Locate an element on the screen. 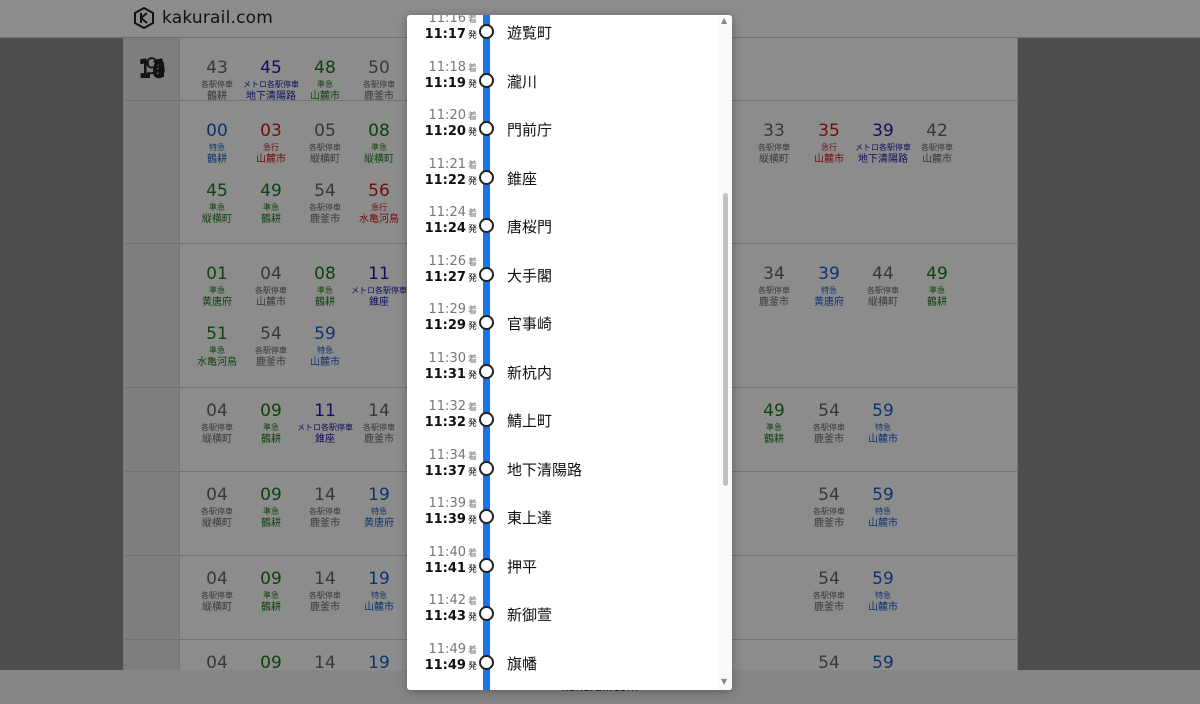 Image resolution: width=1200 pixels, height=704 pixels. station-name: 門前庁 is located at coordinates (529, 129).